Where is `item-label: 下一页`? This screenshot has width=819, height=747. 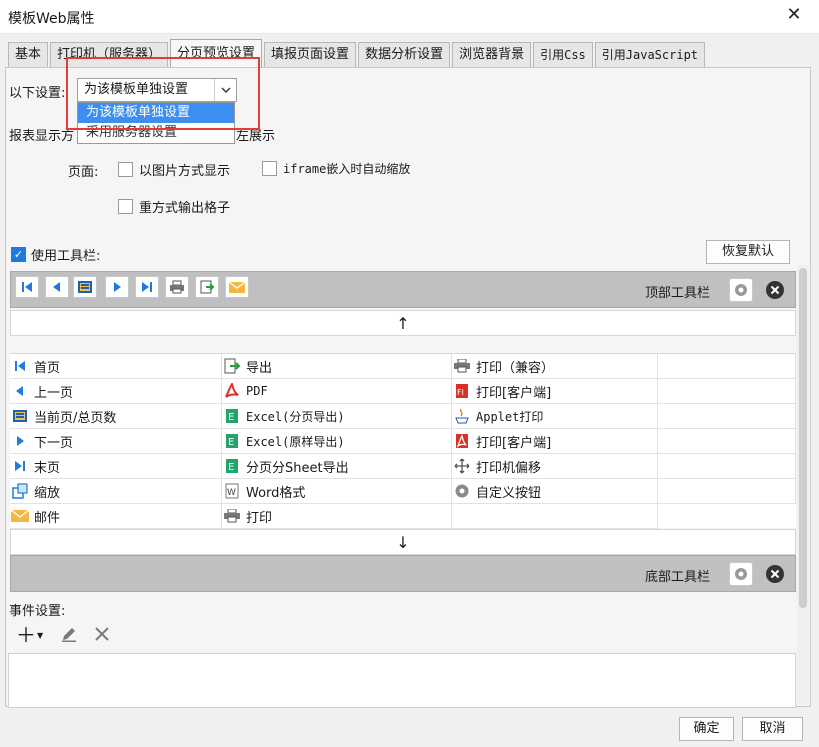 item-label: 下一页 is located at coordinates (54, 443).